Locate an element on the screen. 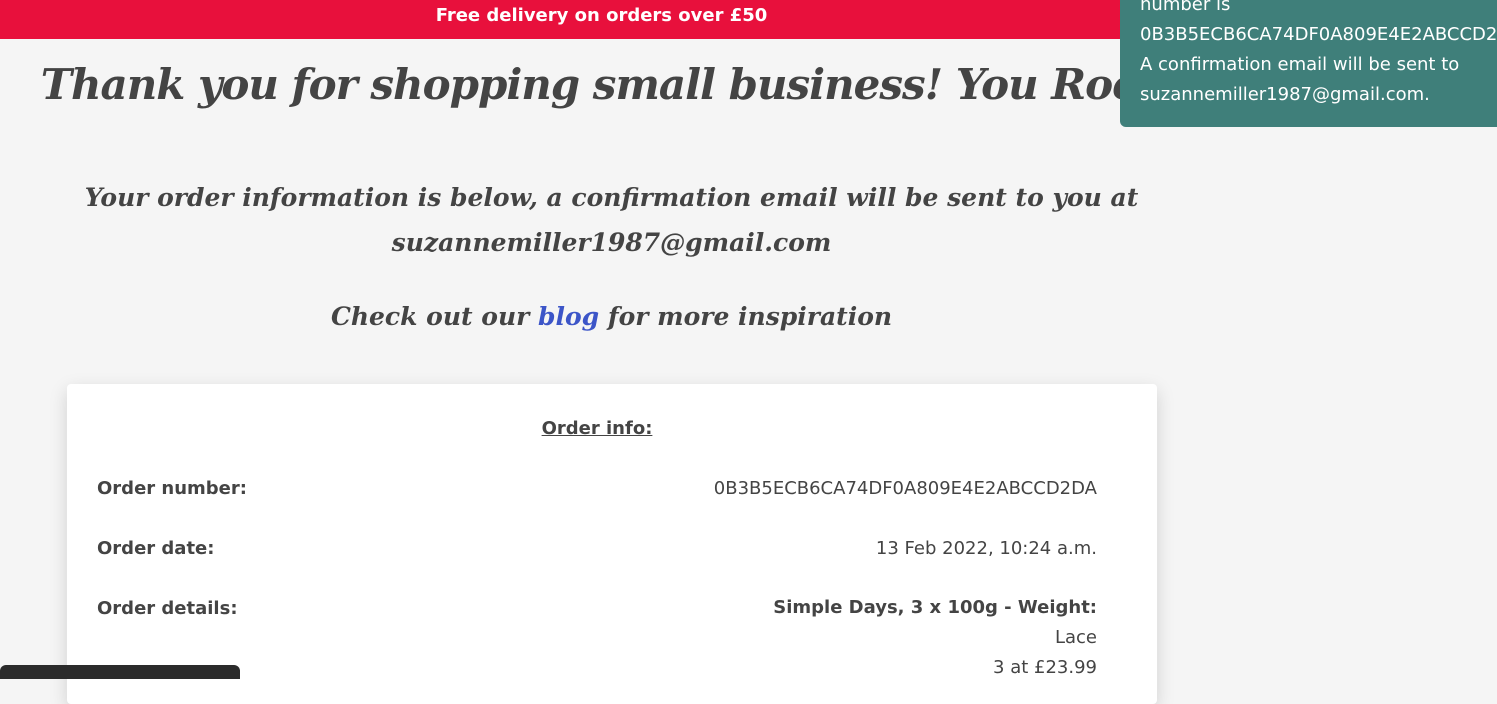 Image resolution: width=1497 pixels, height=704 pixels. order-number-value: 0B3B5ECB6CA74DF0A809E4E2ABCCD2DA is located at coordinates (905, 488).